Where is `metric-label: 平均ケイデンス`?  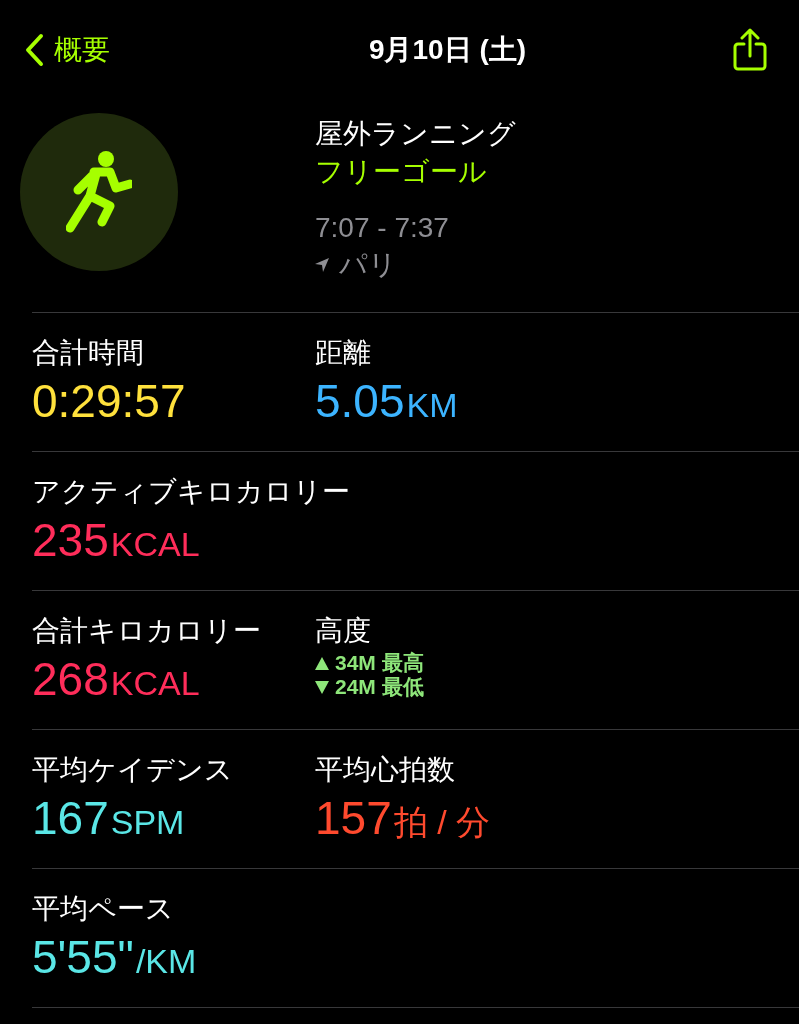 metric-label: 平均ケイデンス is located at coordinates (133, 770).